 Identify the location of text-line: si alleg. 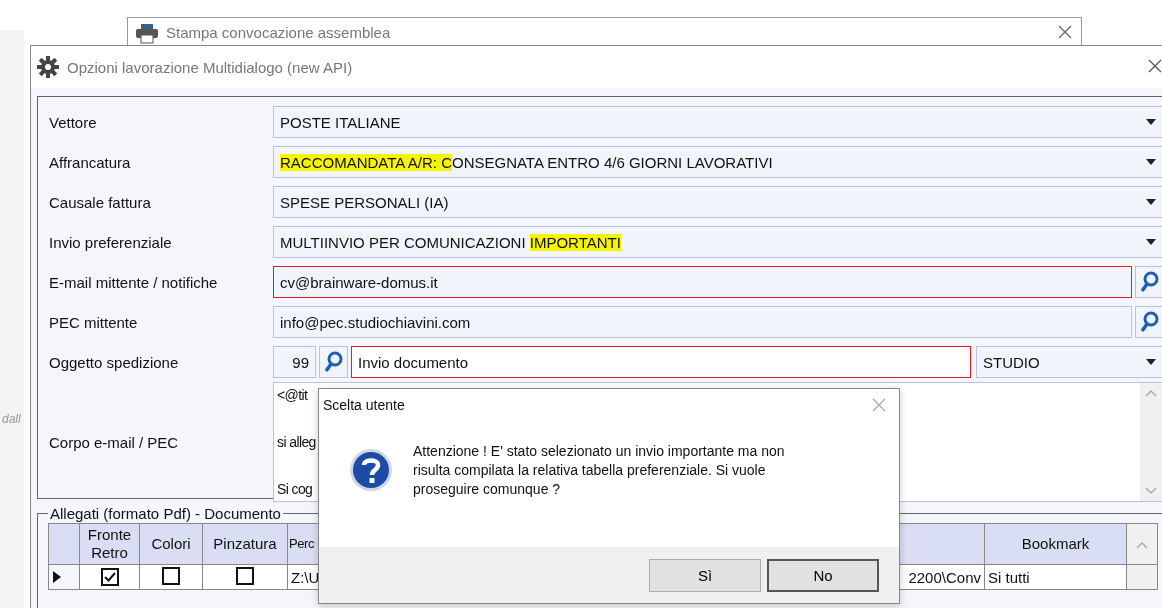
(296, 442).